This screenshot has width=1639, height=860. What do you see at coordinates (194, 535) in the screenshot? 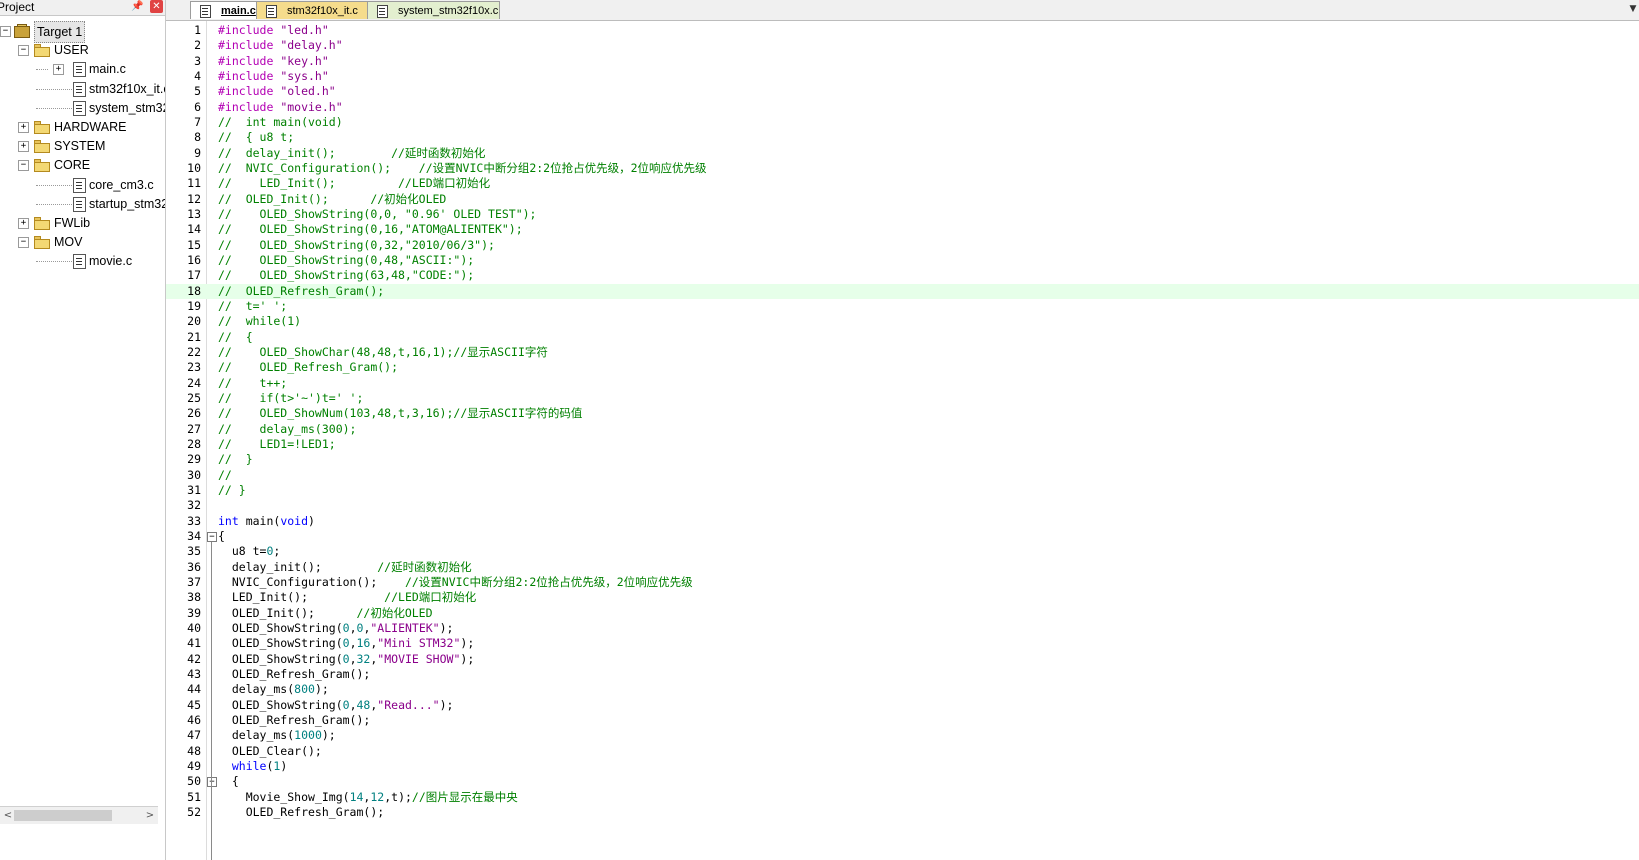
I see `line-number: 34` at bounding box center [194, 535].